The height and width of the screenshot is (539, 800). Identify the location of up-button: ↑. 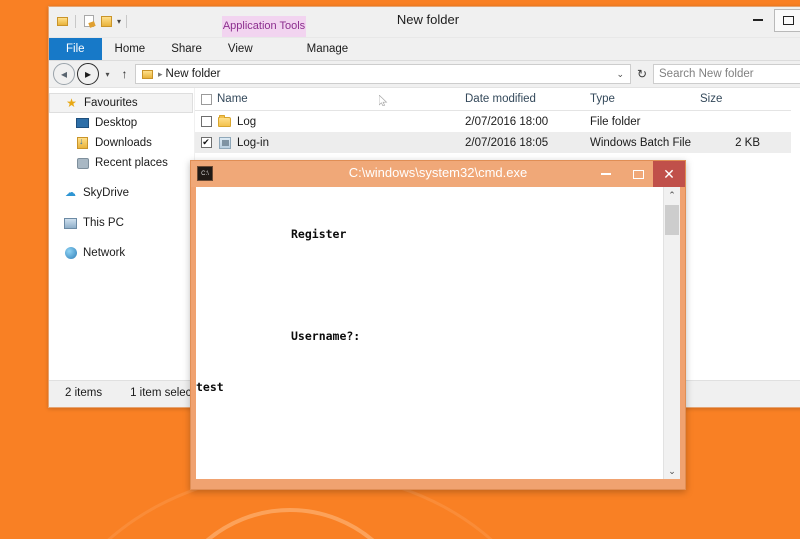
(124, 74).